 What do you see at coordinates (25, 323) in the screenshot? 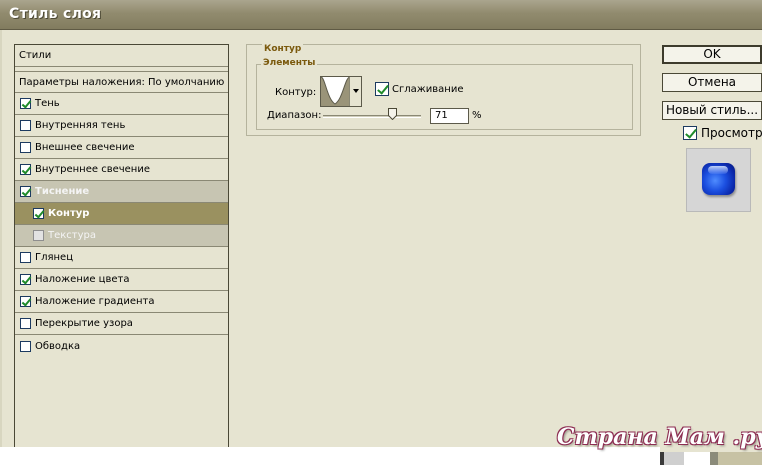
I see `pattern-overlay-checkbox` at bounding box center [25, 323].